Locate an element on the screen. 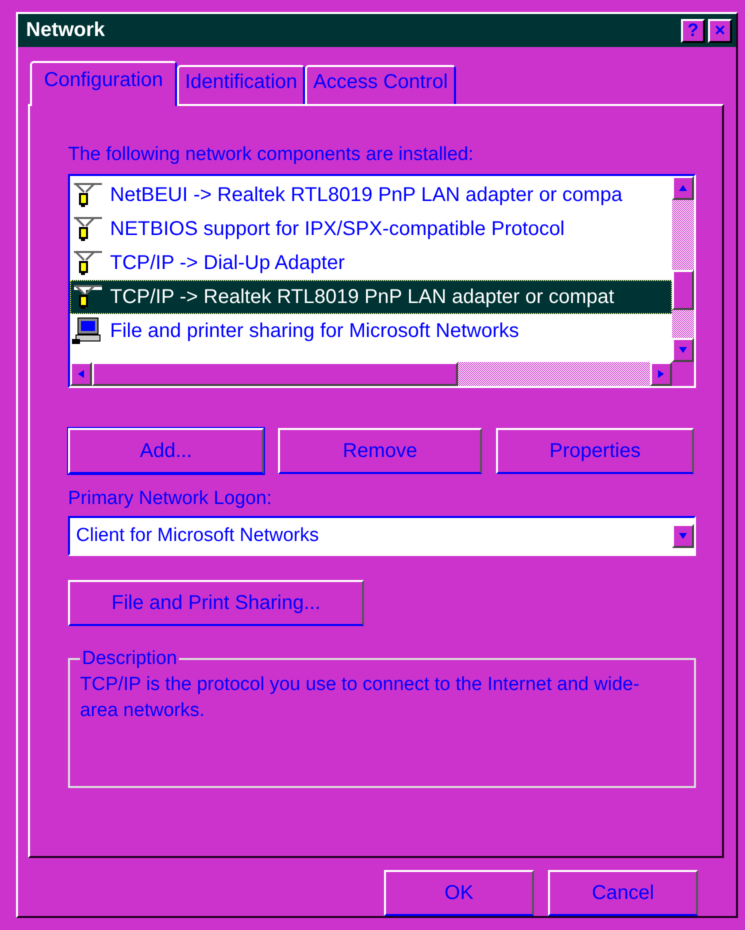 The height and width of the screenshot is (930, 745). dialog-button: Properties is located at coordinates (595, 451).